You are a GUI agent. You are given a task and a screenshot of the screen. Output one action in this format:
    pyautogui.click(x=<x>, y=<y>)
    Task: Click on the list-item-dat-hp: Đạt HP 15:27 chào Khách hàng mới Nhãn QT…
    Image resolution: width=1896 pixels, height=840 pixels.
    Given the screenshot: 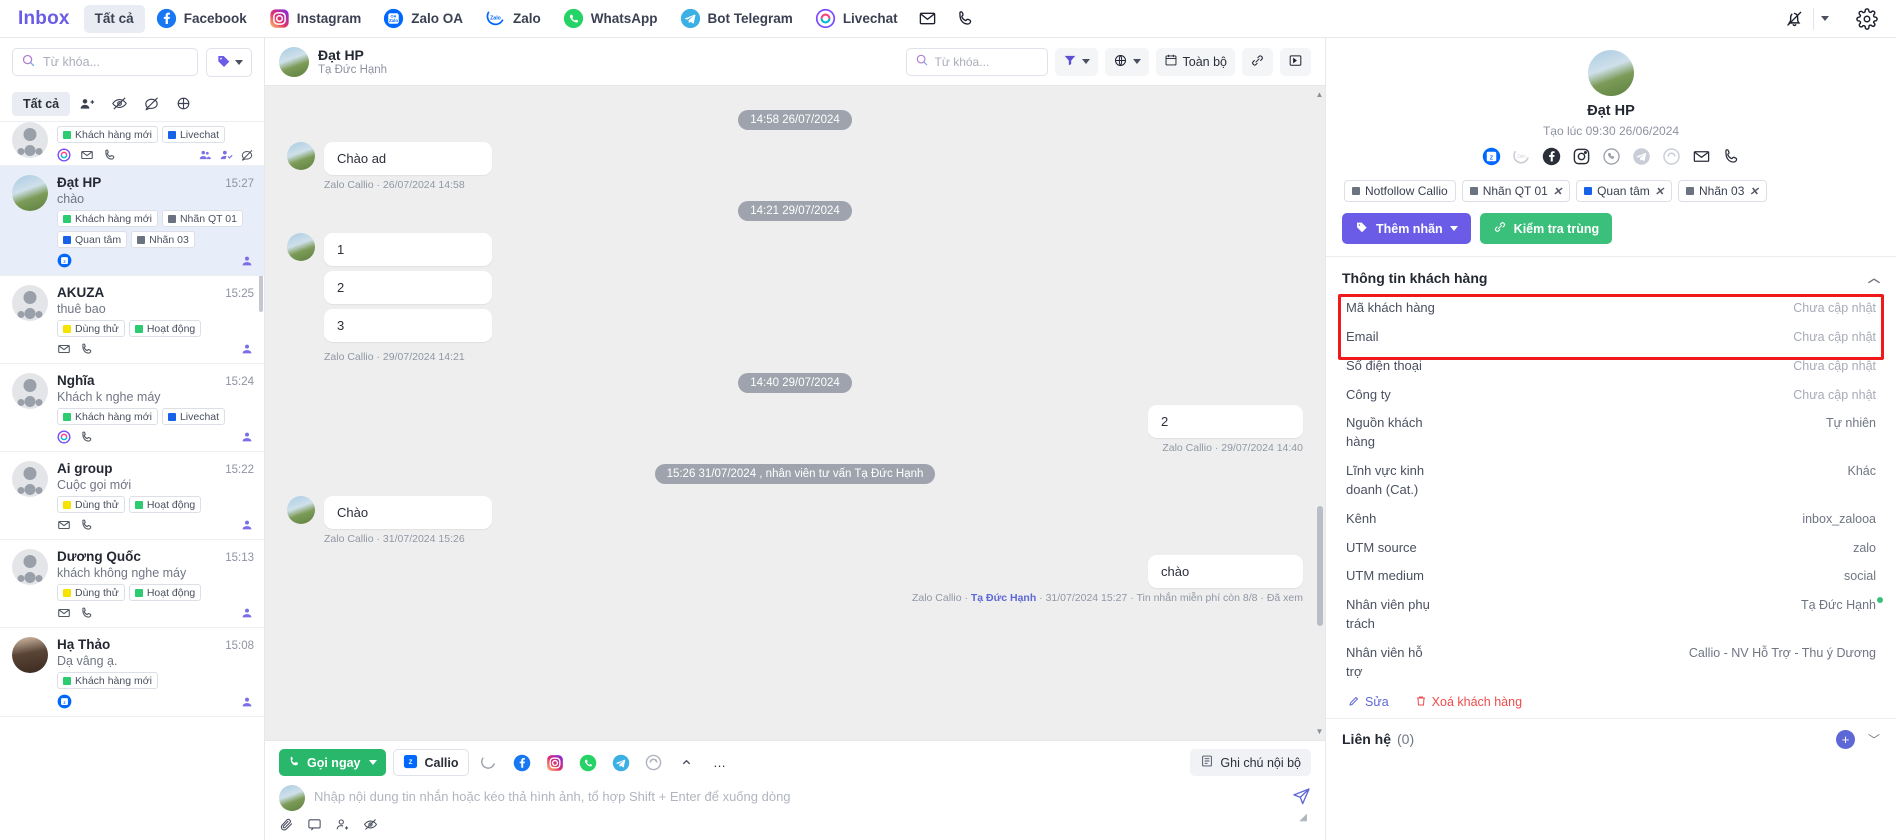 What is the action you would take?
    pyautogui.click(x=132, y=221)
    